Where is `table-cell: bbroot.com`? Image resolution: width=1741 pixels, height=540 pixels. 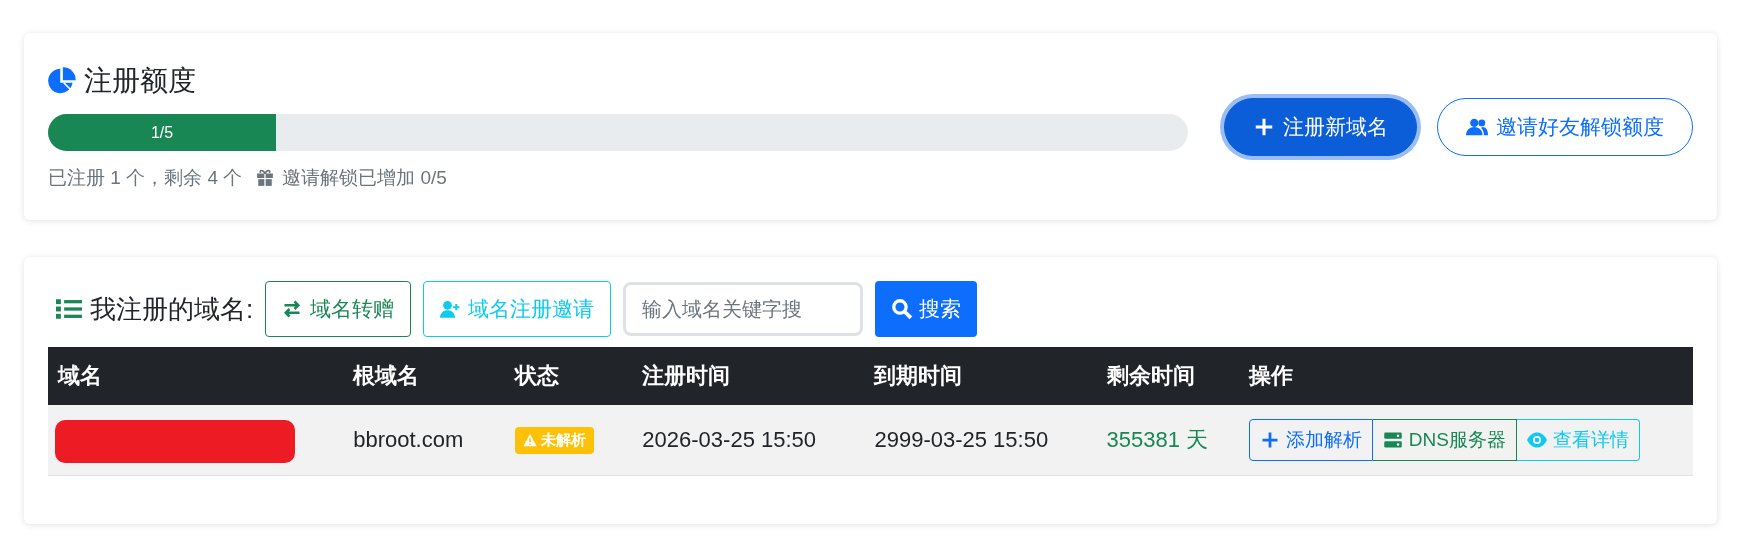 table-cell: bbroot.com is located at coordinates (424, 440).